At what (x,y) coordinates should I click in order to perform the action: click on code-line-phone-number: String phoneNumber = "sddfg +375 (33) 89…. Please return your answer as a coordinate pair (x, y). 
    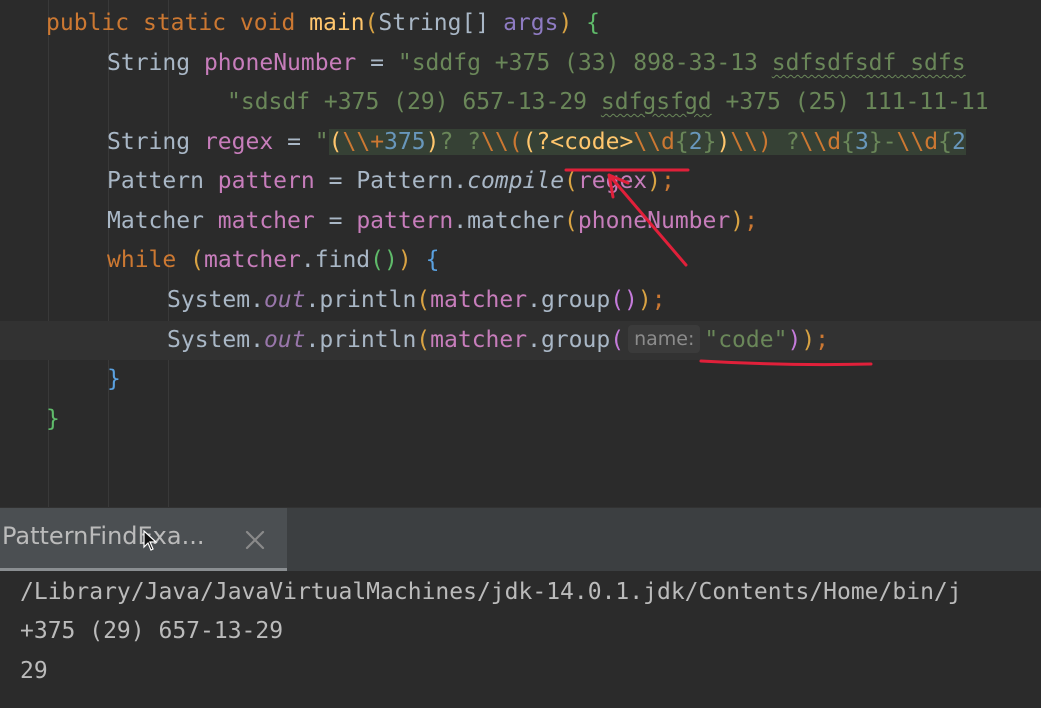
    Looking at the image, I should click on (574, 63).